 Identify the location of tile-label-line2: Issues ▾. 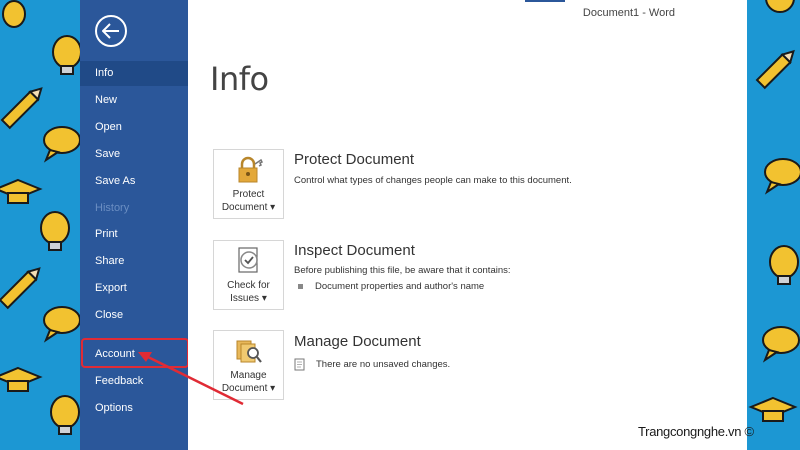
(248, 298).